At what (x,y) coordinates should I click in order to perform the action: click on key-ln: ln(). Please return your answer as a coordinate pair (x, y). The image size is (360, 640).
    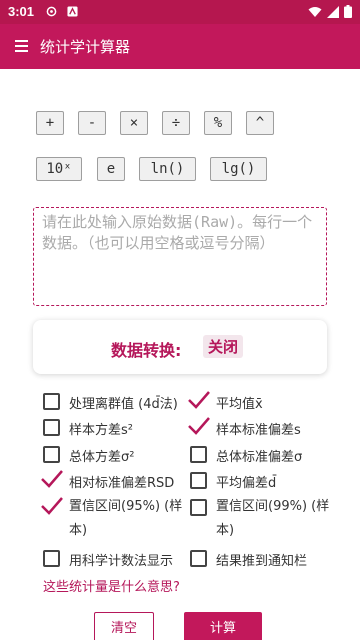
    Looking at the image, I should click on (167, 169).